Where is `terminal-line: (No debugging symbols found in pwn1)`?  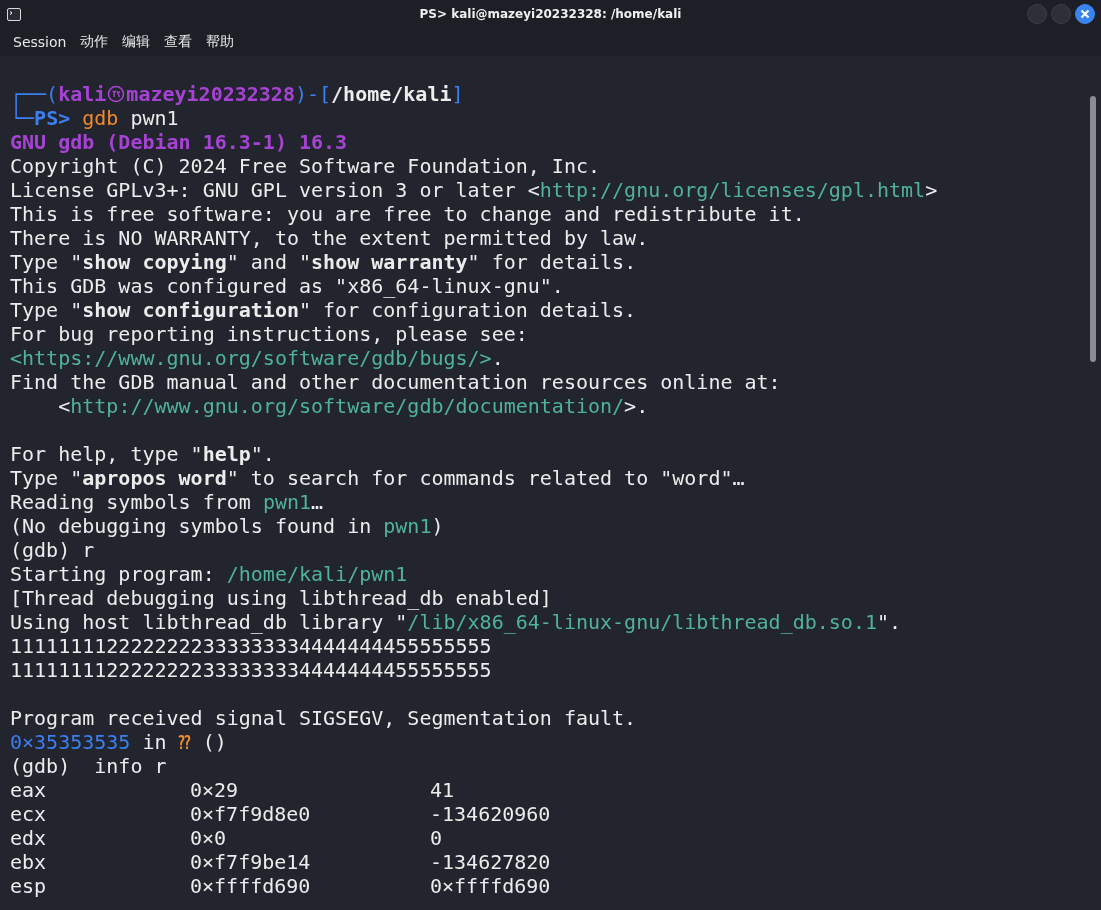 terminal-line: (No debugging symbols found in pwn1) is located at coordinates (227, 526).